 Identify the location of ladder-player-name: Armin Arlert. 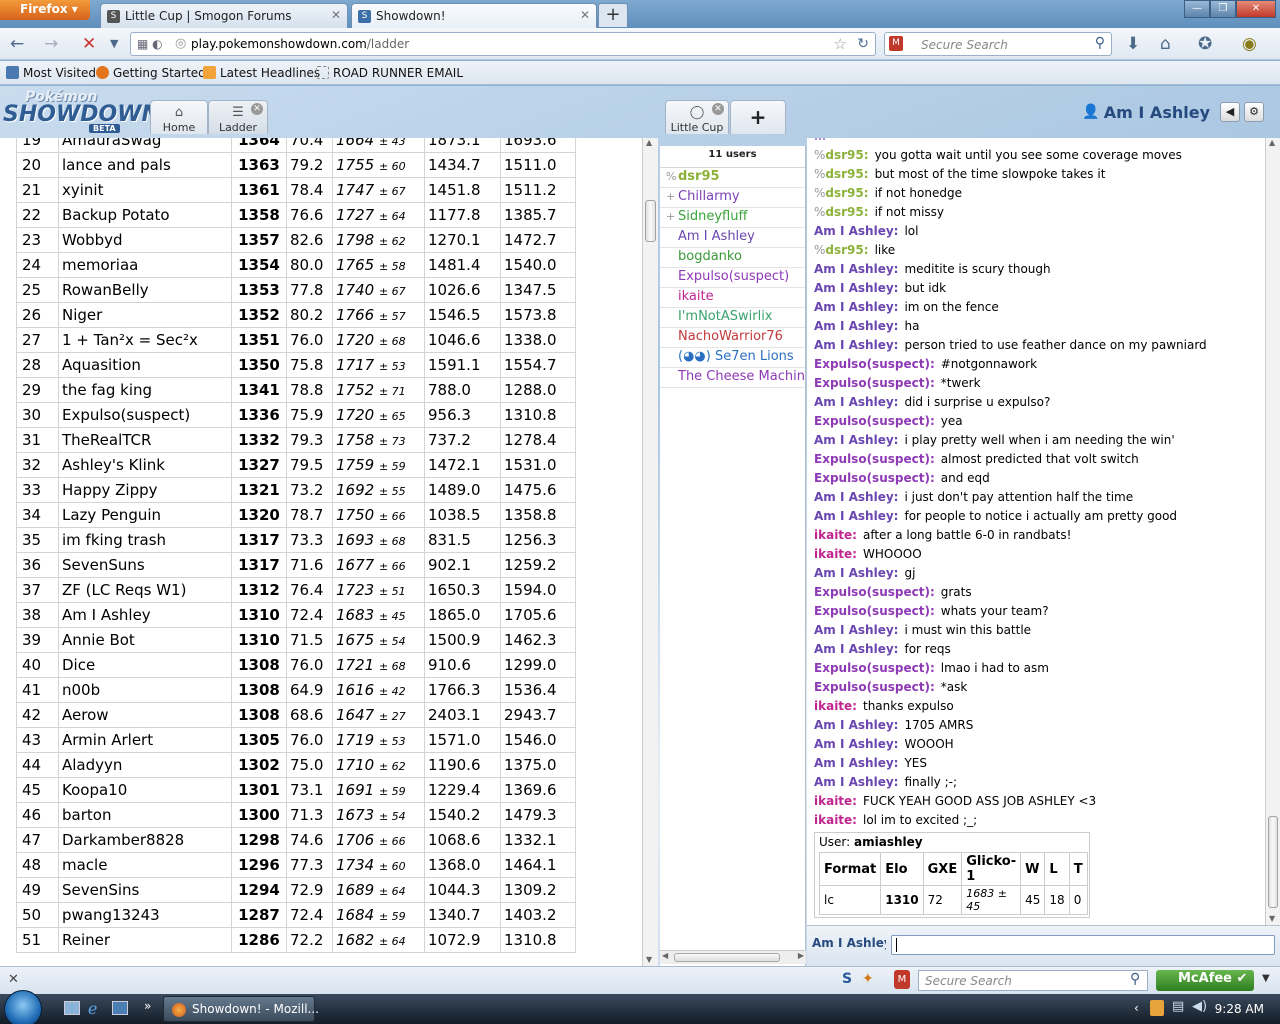
(145, 740).